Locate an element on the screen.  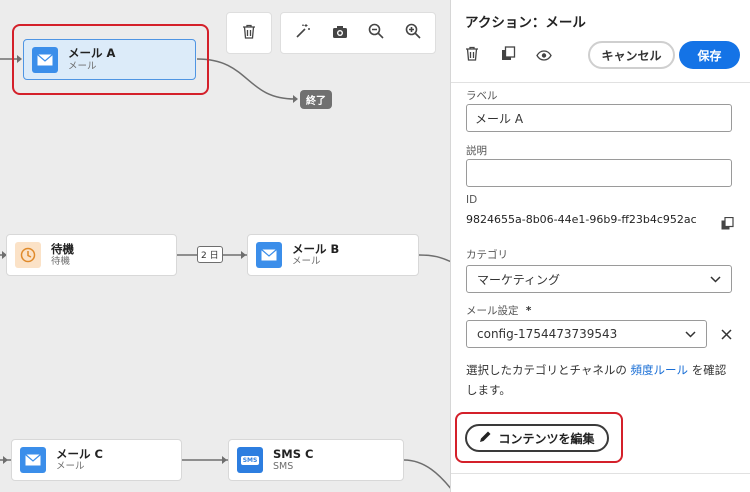
id-value: 9824655a-8b06-44e1-96b9-ff23b4c952ac is located at coordinates (581, 219).